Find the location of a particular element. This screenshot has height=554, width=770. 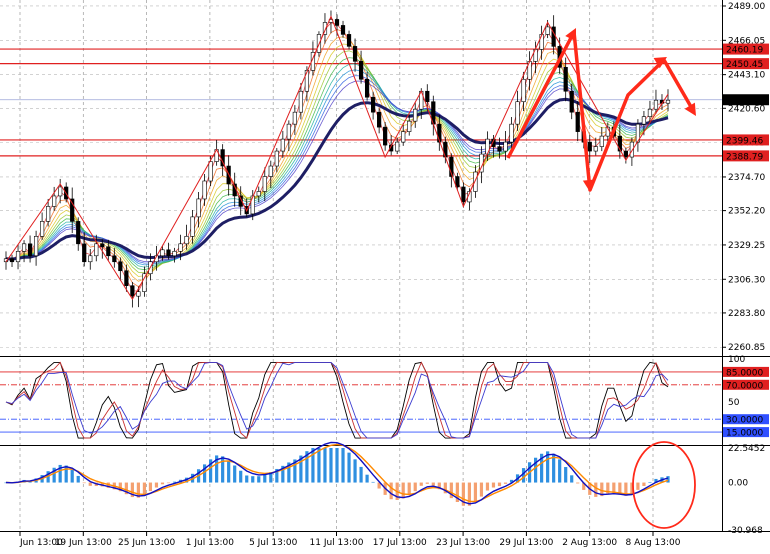

osc-level-label: 85.0000 is located at coordinates (744, 373).